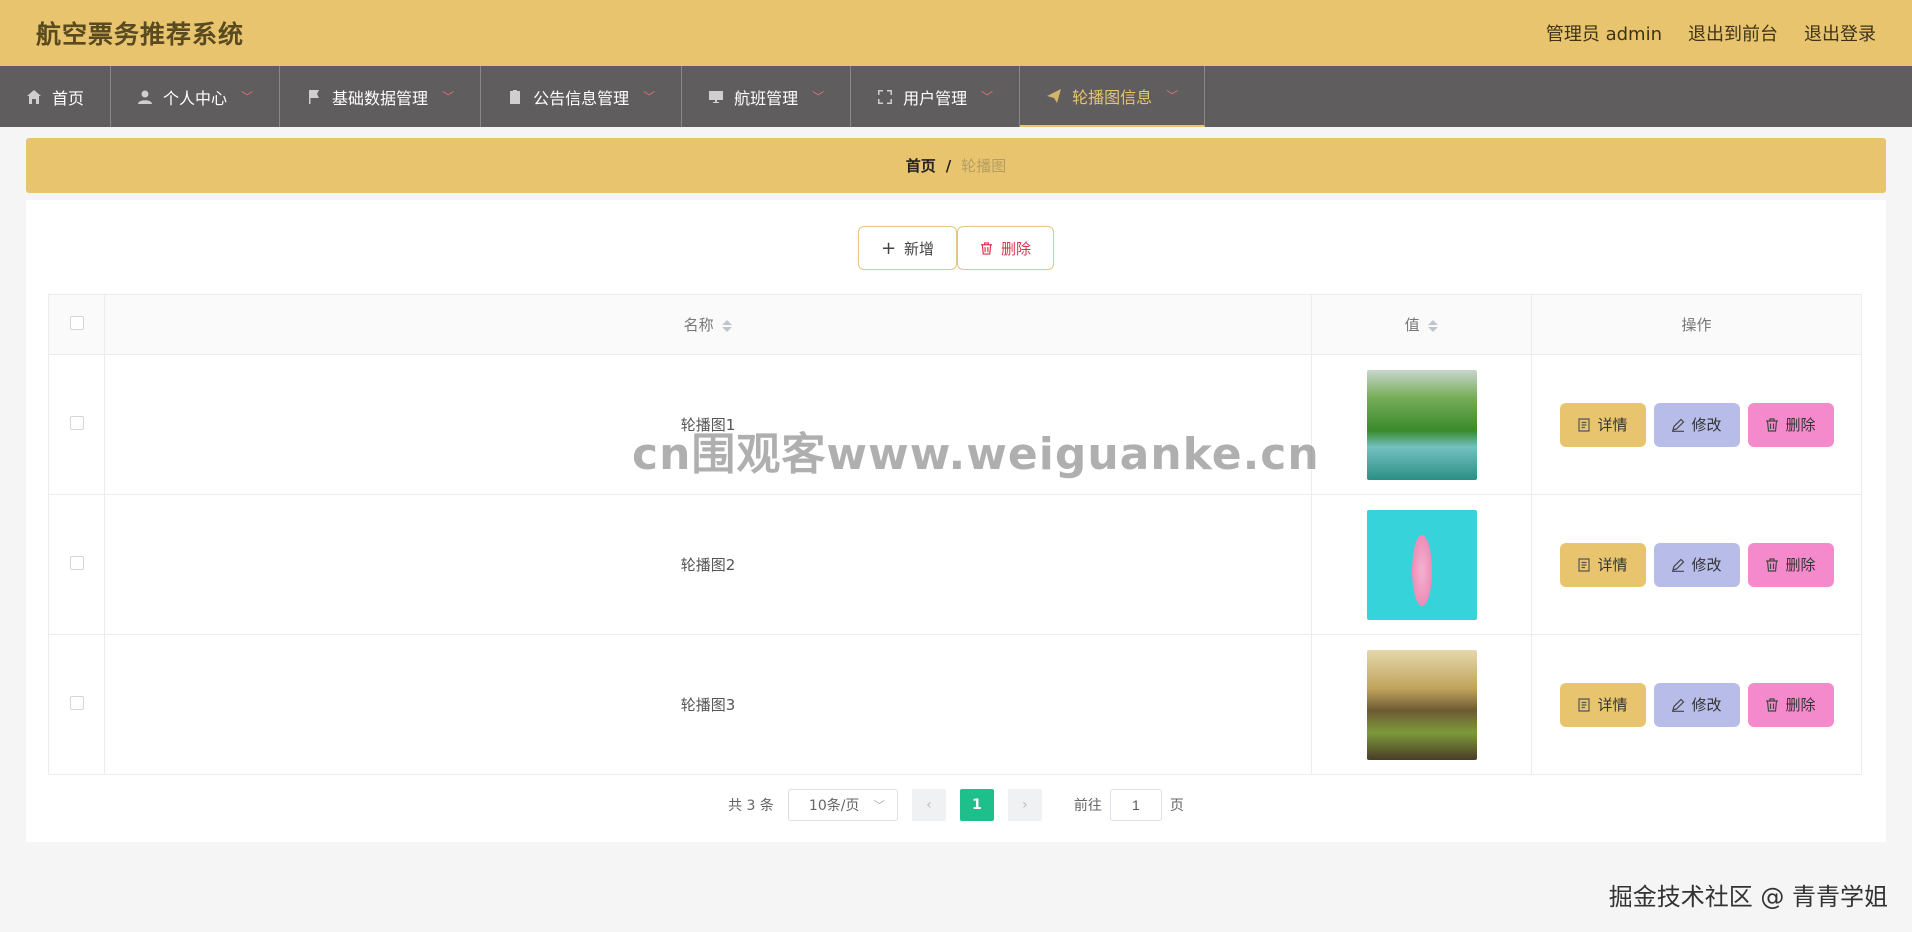  I want to click on select-all-checkbox, so click(76, 322).